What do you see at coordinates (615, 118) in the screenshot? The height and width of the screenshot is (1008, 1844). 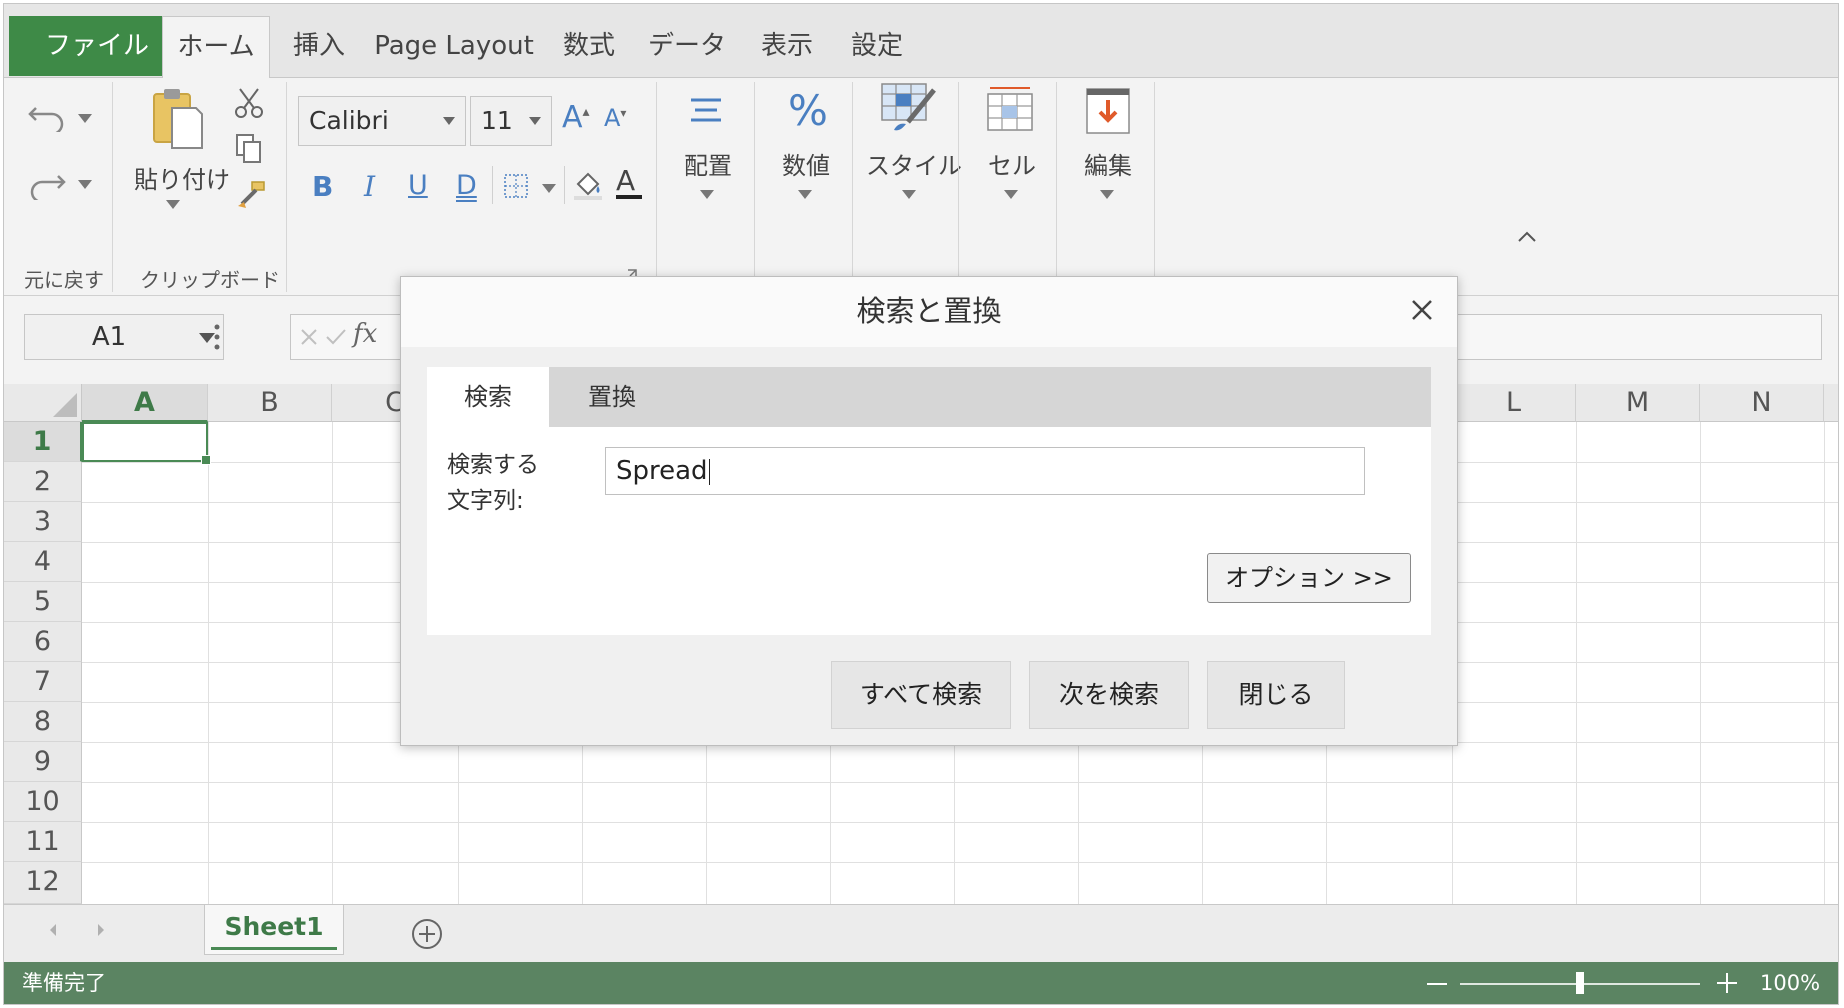 I see `shrink-font-icon: A▾` at bounding box center [615, 118].